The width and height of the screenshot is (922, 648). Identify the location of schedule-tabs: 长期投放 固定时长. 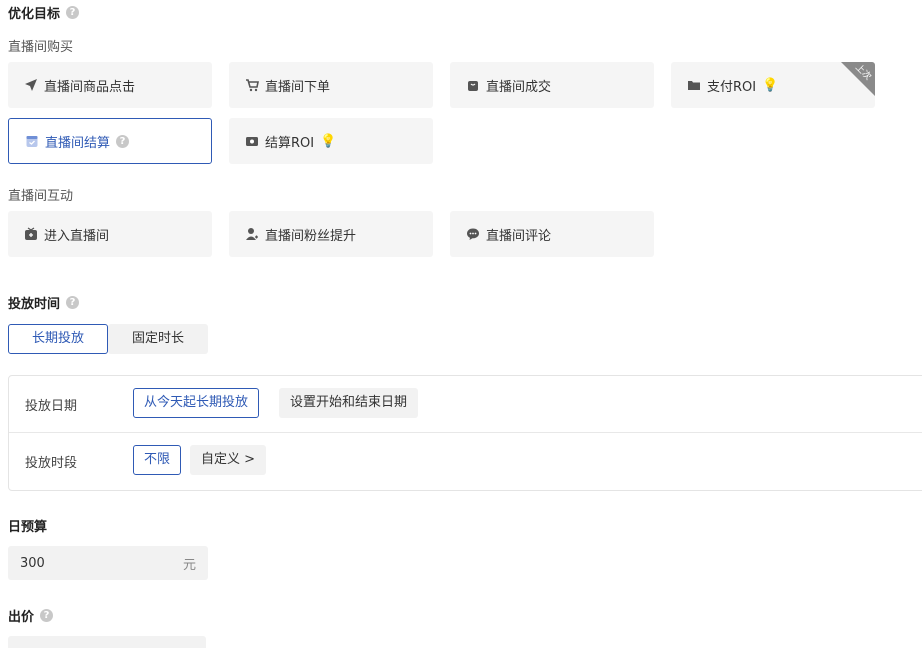
(108, 339).